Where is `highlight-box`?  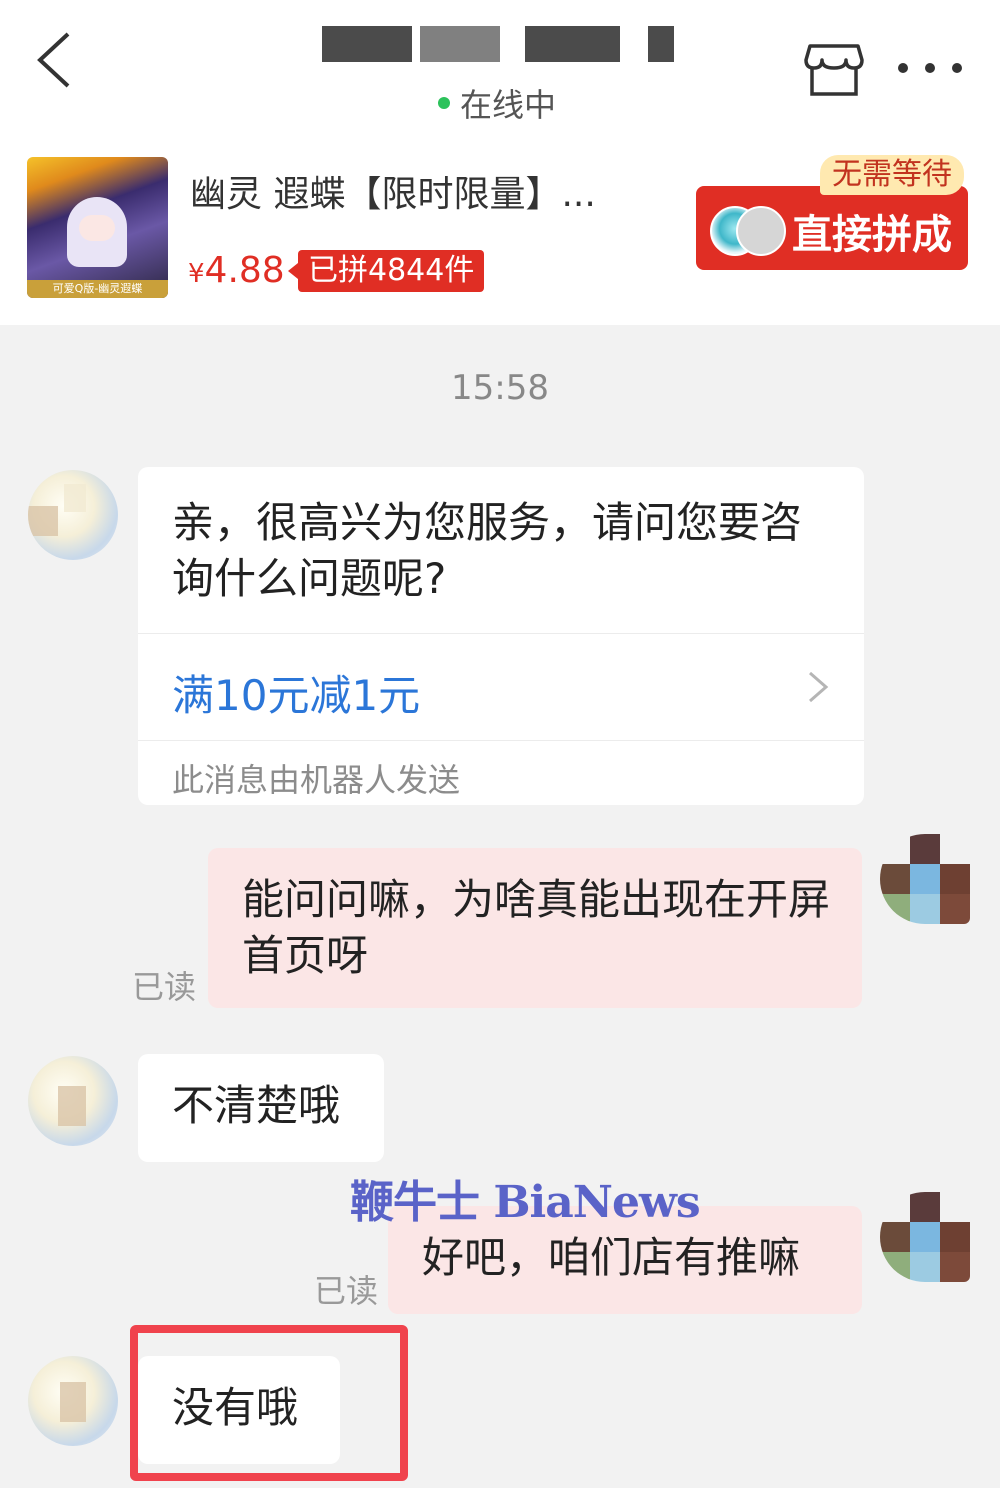
highlight-box is located at coordinates (269, 1403).